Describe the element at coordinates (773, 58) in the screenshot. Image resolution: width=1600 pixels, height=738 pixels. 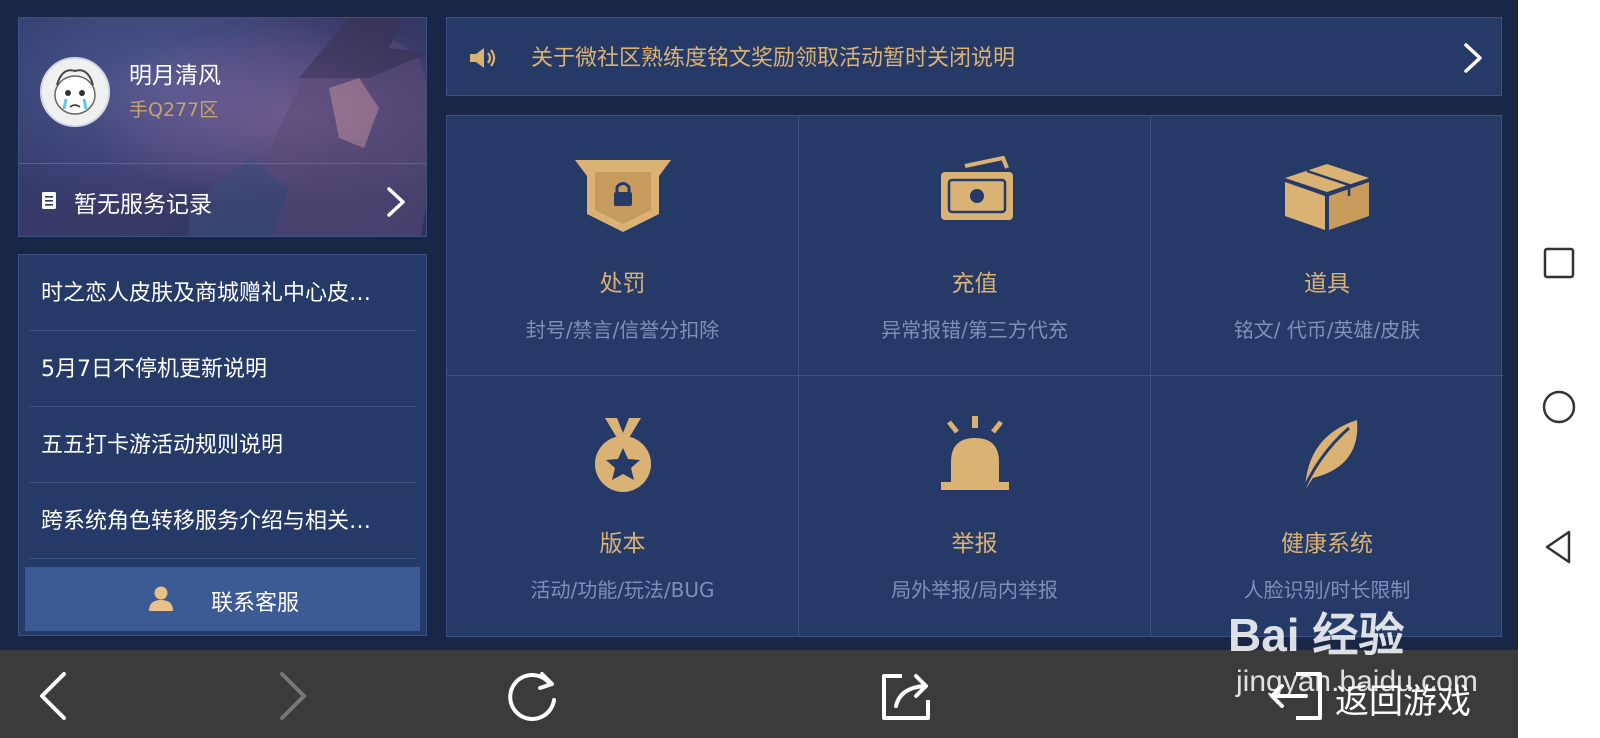
I see `announcement-text: 关于微社区熟练度铭文奖励领取活动暂时关闭说明` at that location.